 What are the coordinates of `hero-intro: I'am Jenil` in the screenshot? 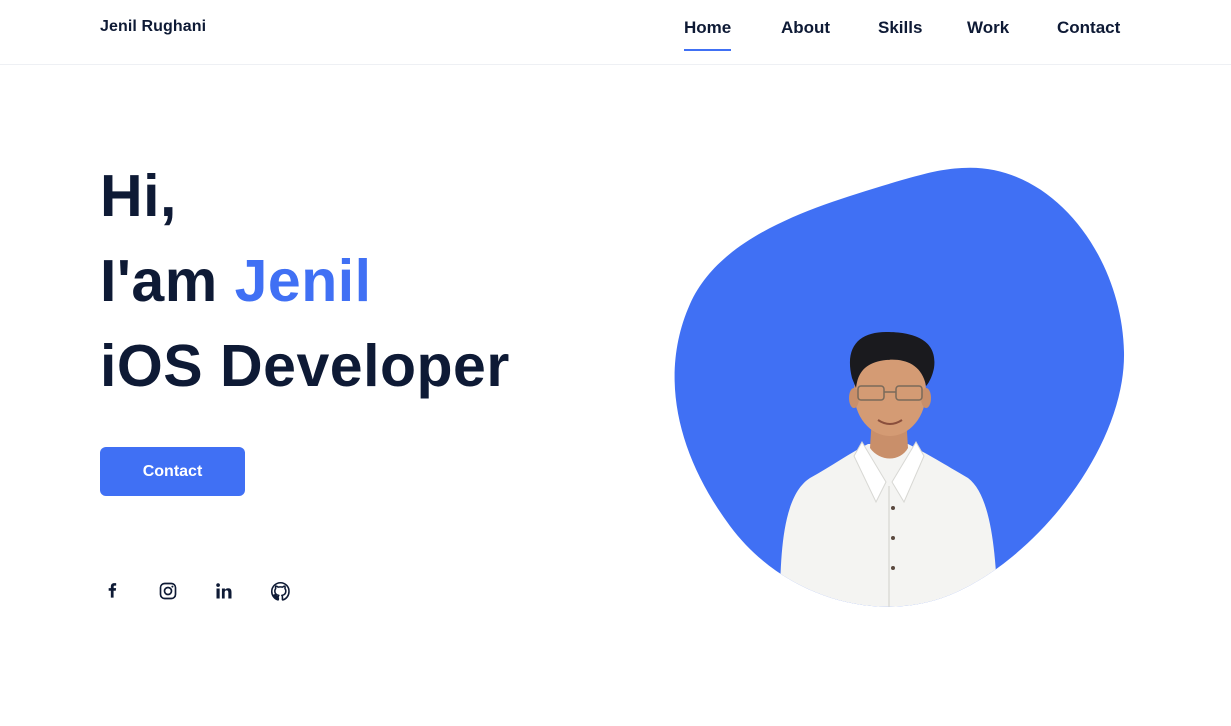 It's located at (236, 281).